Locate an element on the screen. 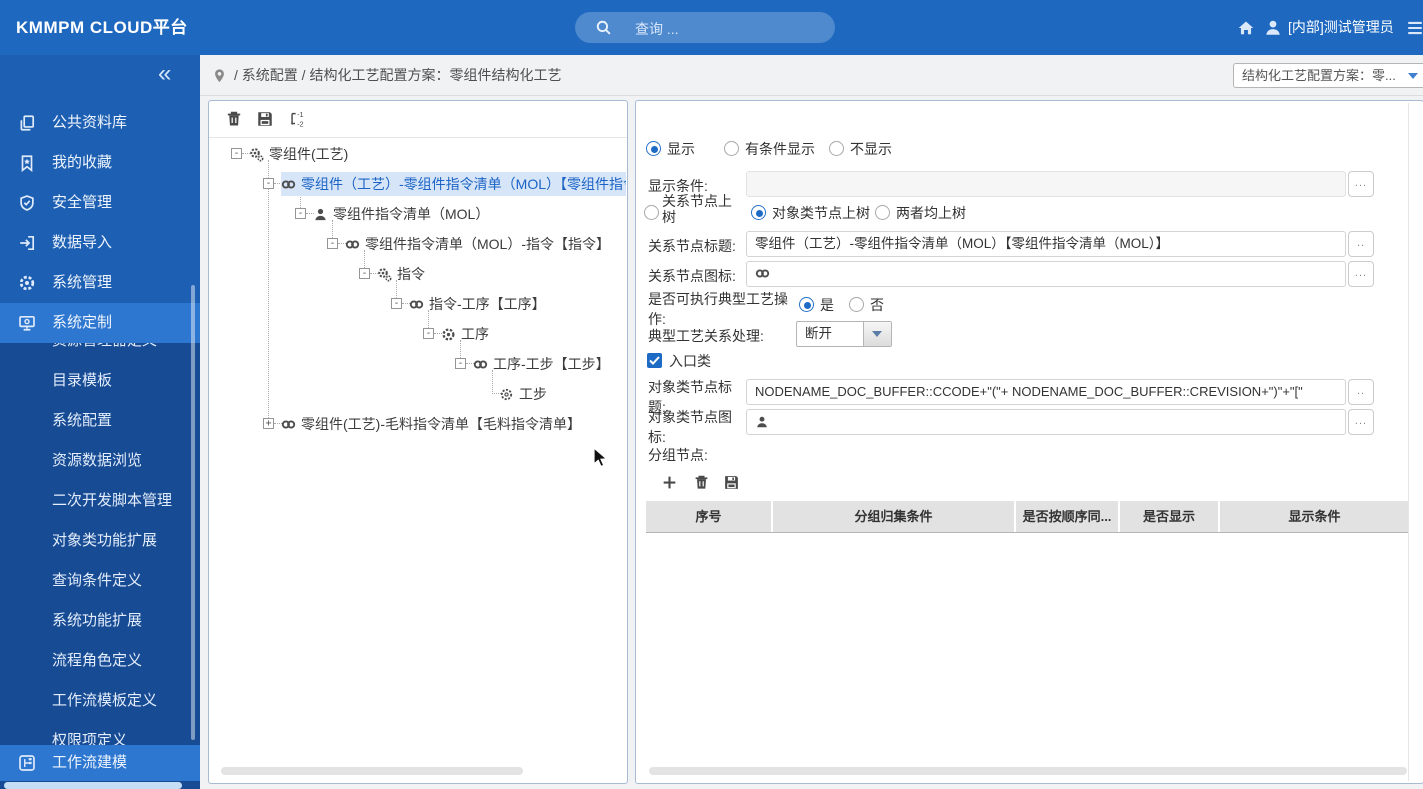  chevron-down-icon is located at coordinates (877, 334).